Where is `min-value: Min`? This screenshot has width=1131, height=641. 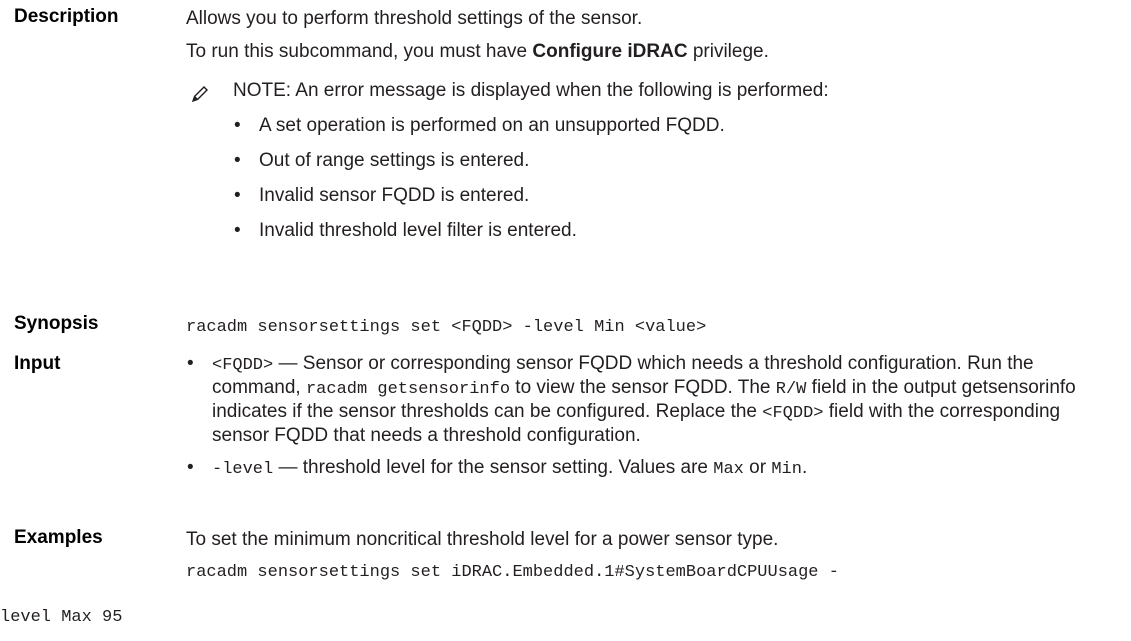 min-value: Min is located at coordinates (786, 469).